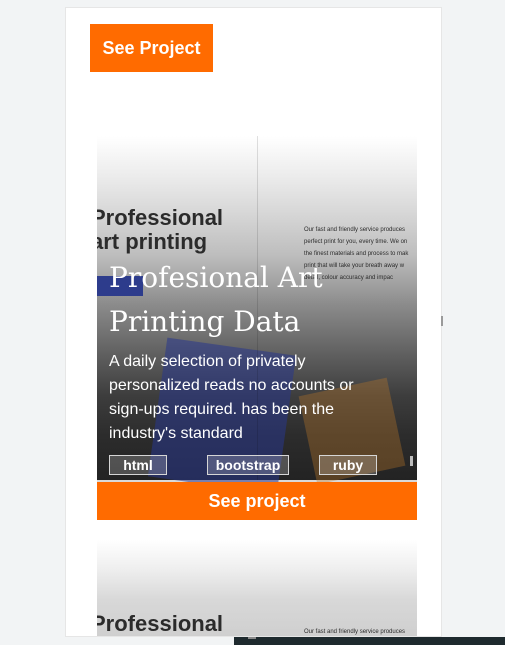  Describe the element at coordinates (152, 241) in the screenshot. I see `bg-image-title-line: art printing` at that location.